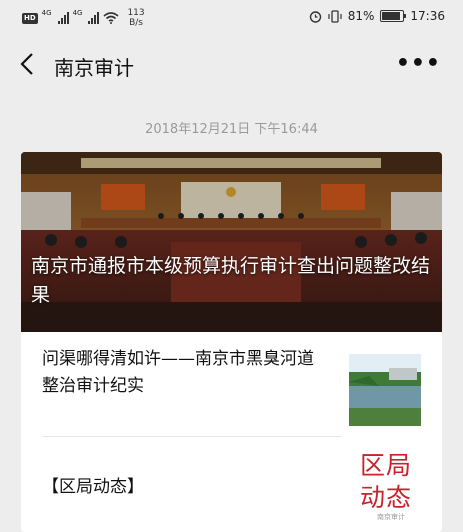  What do you see at coordinates (27, 64) in the screenshot?
I see `back-arrow-icon` at bounding box center [27, 64].